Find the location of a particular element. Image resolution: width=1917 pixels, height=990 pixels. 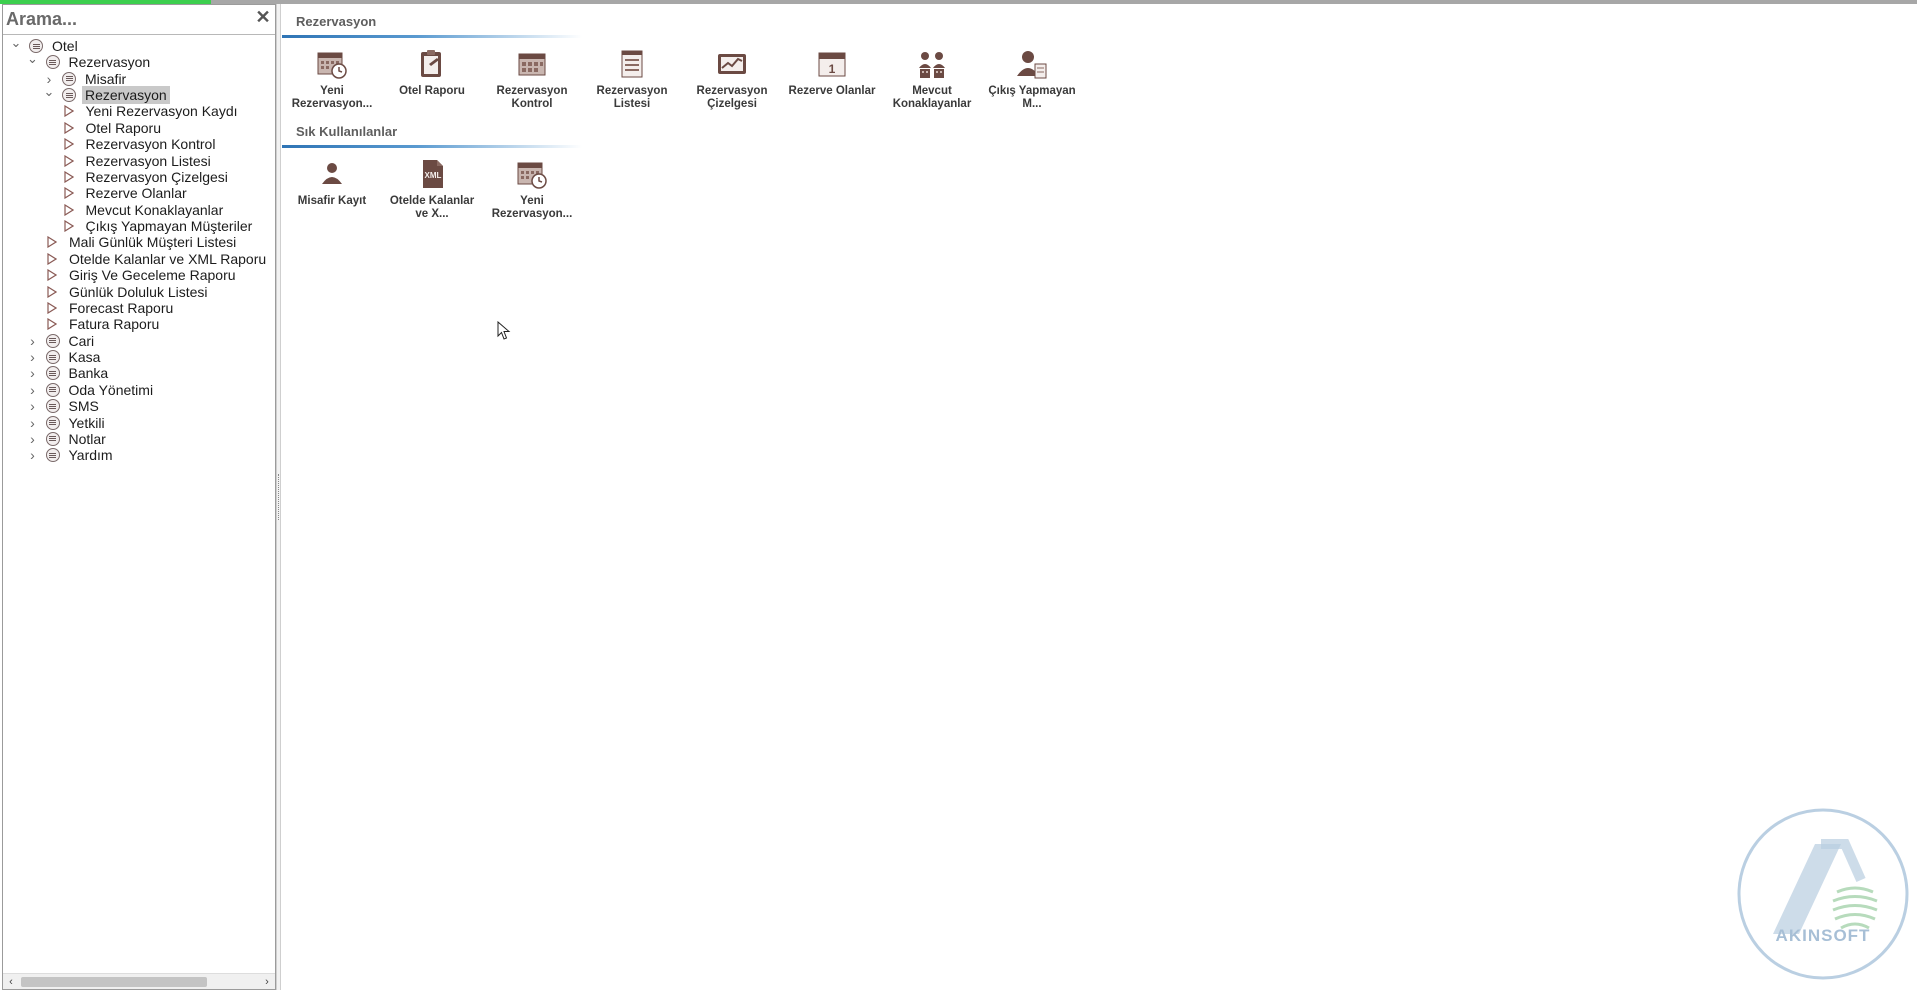

tile-button: Mevcut Konaklayanlar is located at coordinates (932, 92).